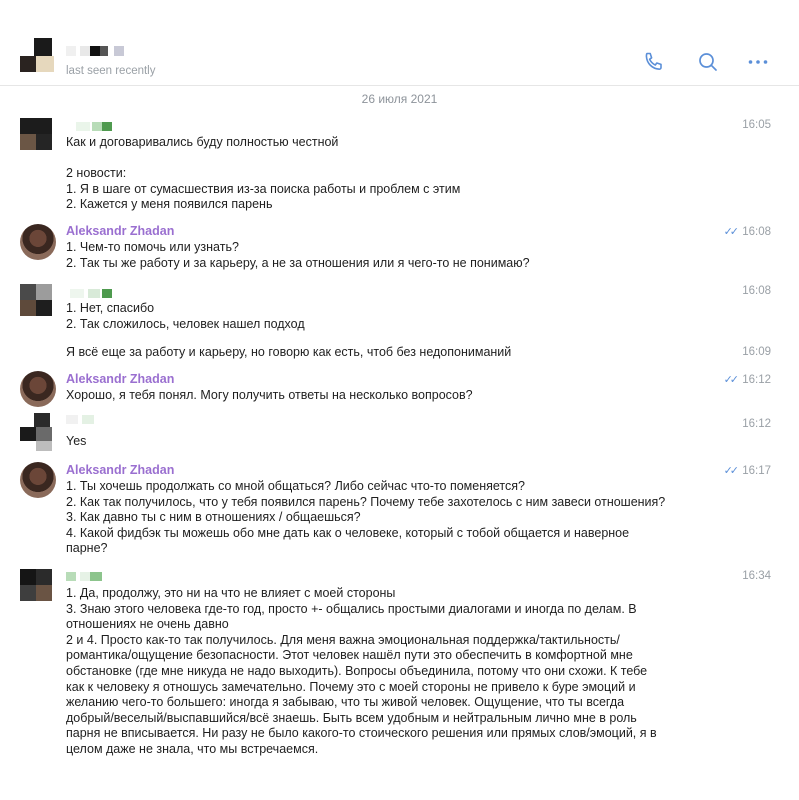 The image size is (799, 800). What do you see at coordinates (399, 43) in the screenshot?
I see `chat-header: last seen recently` at bounding box center [399, 43].